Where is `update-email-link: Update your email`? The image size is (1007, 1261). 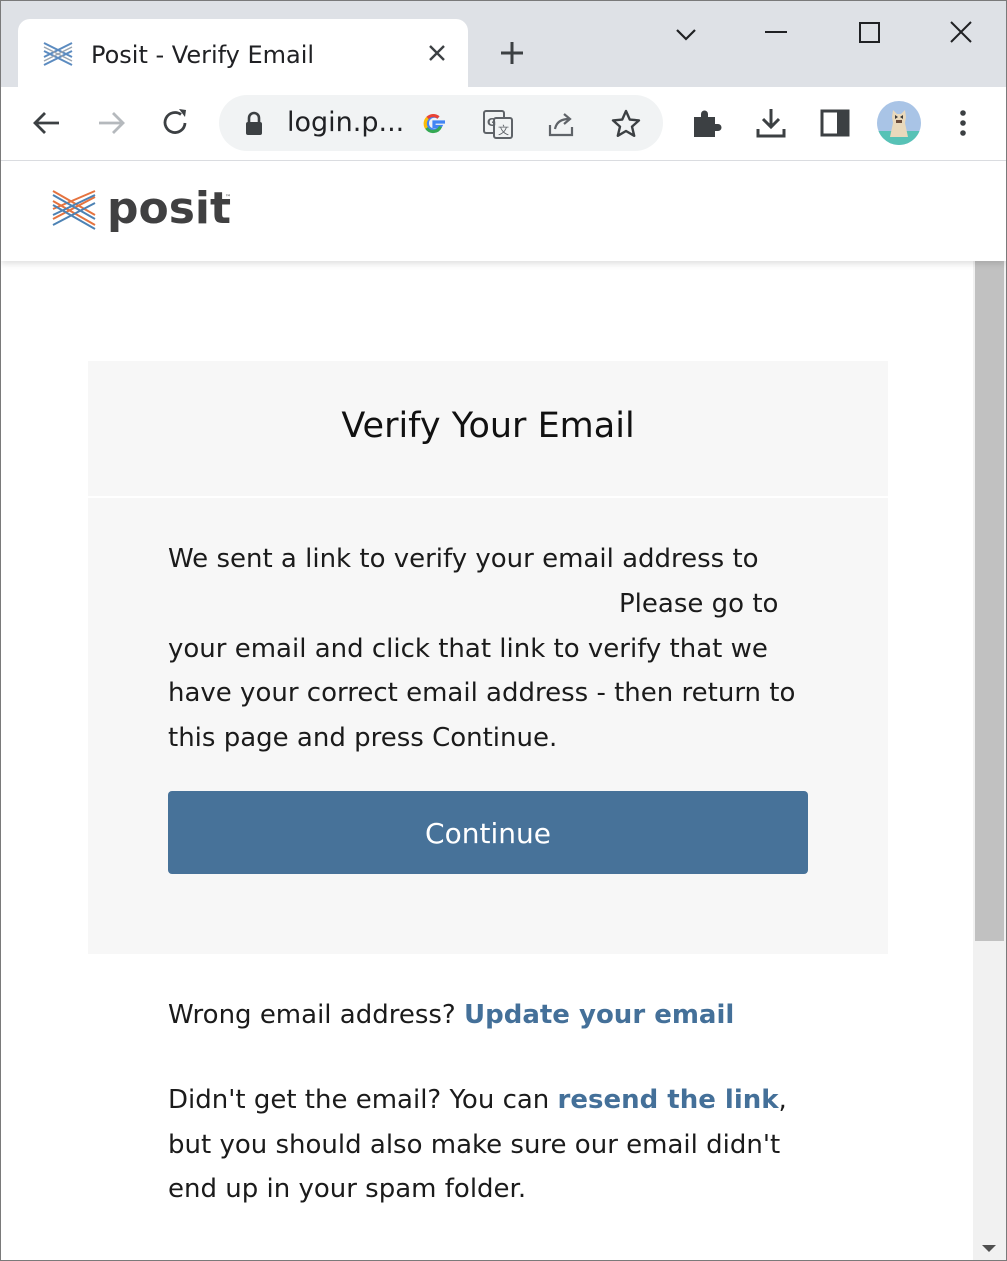
update-email-link: Update your email is located at coordinates (599, 1015).